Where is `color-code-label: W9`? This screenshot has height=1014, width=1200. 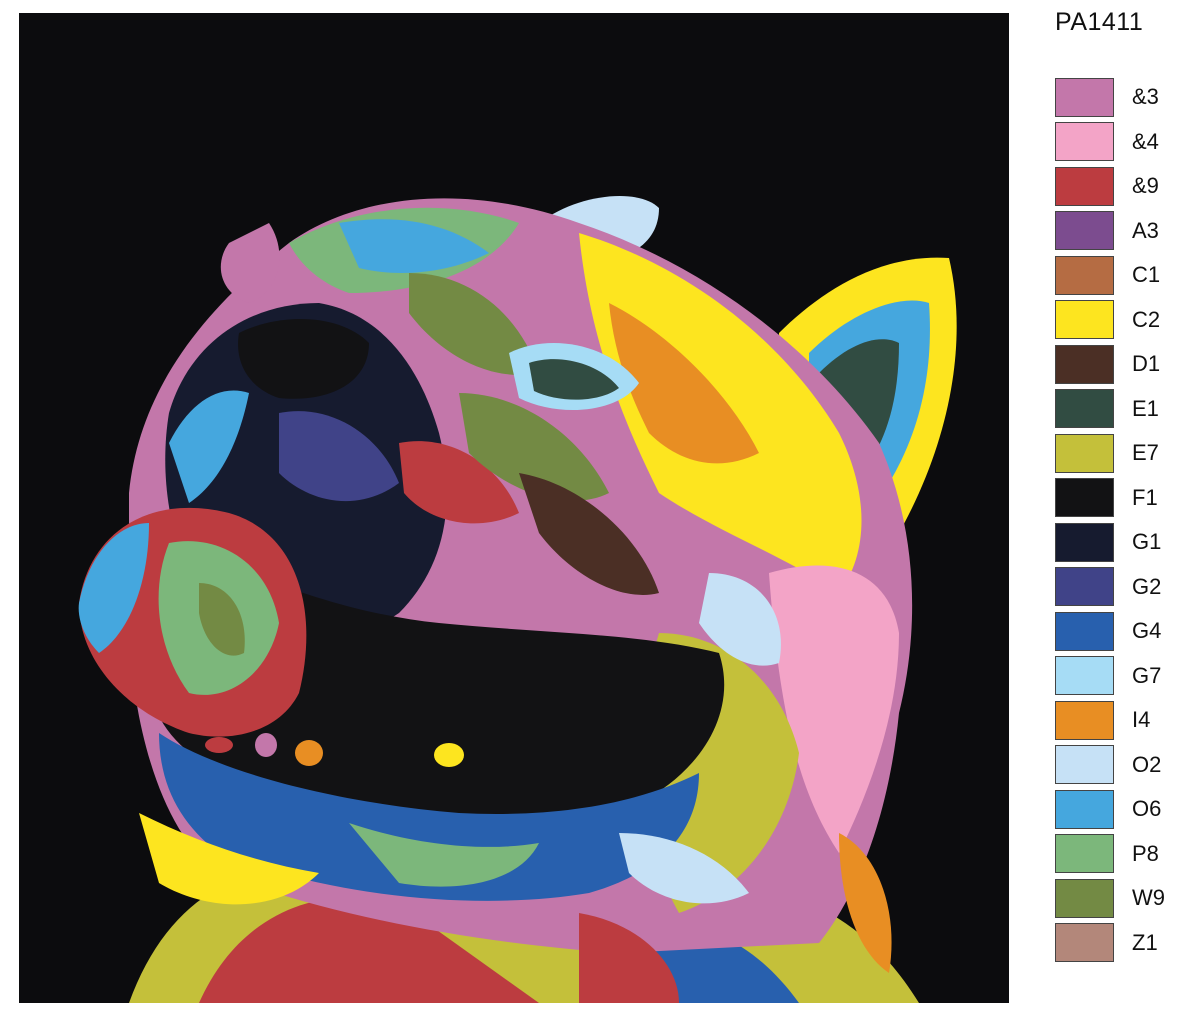 color-code-label: W9 is located at coordinates (1148, 898).